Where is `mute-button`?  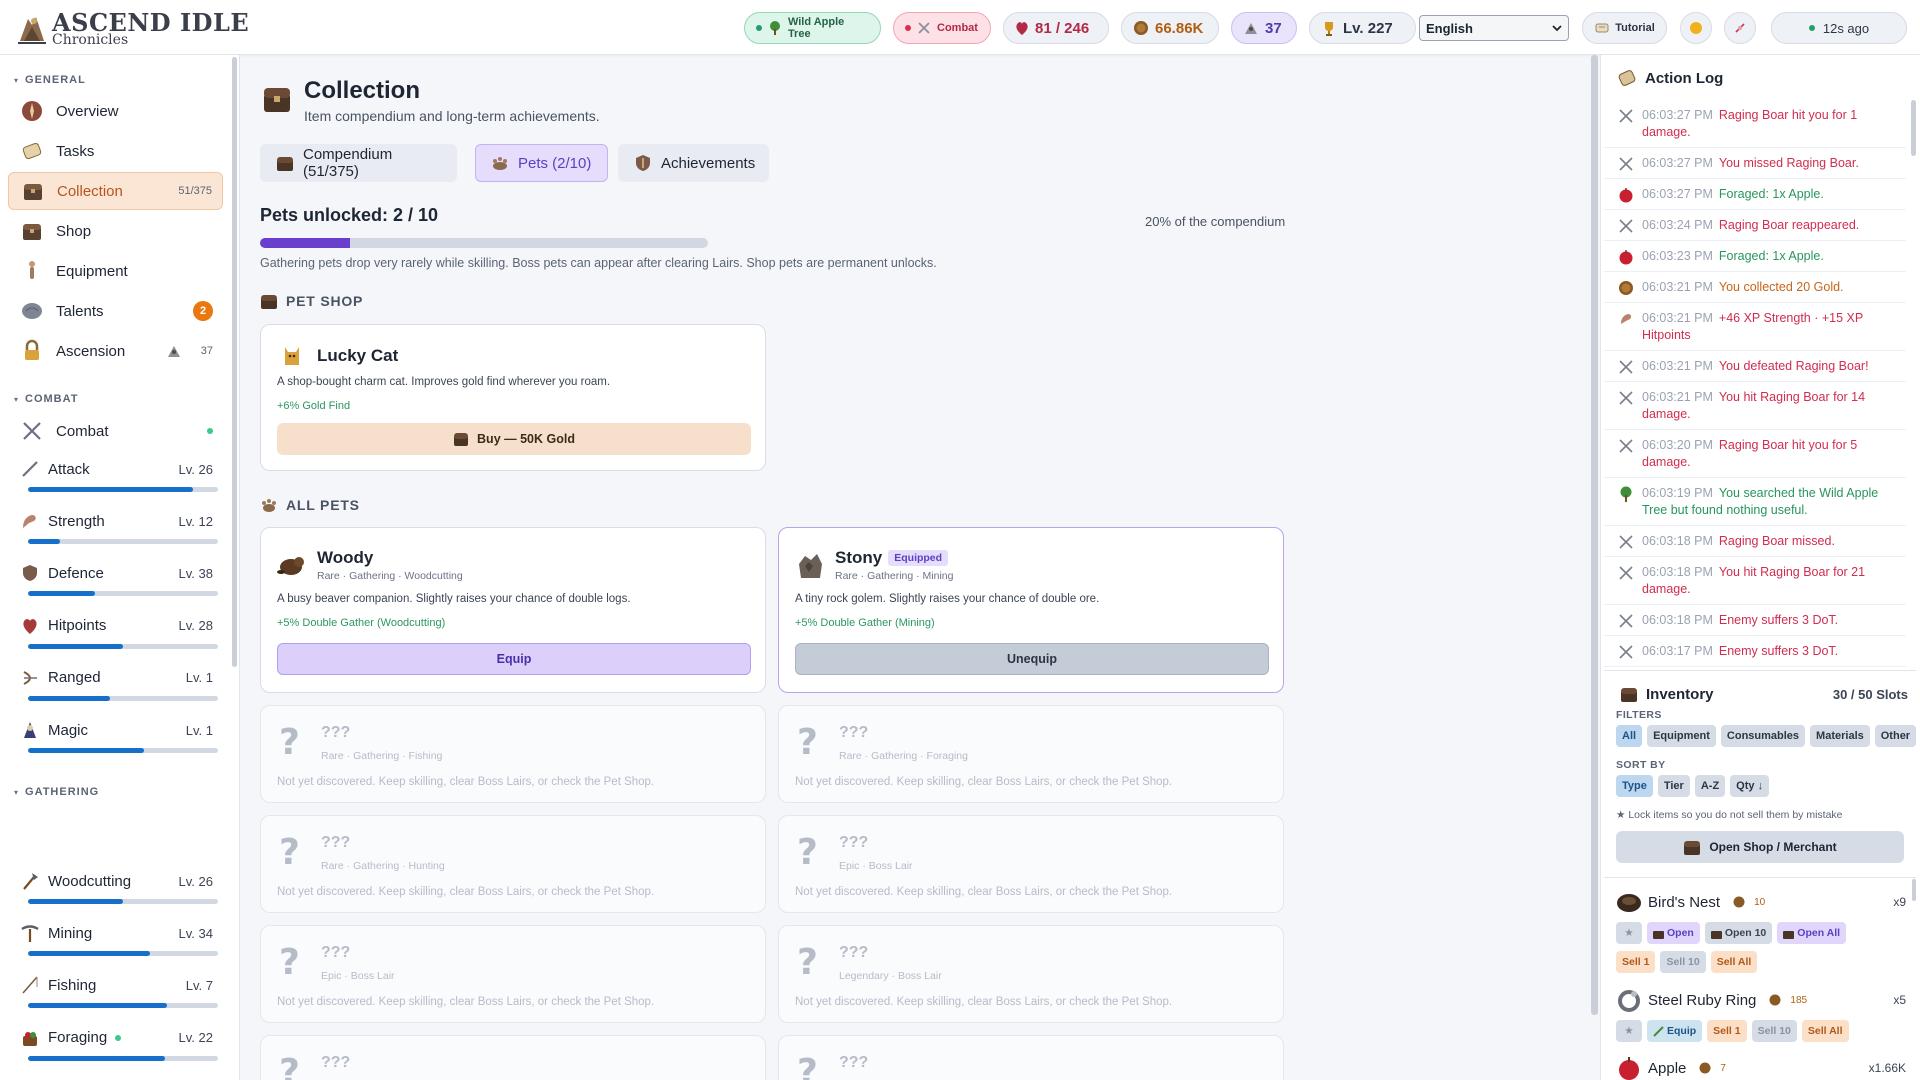
mute-button is located at coordinates (1740, 28).